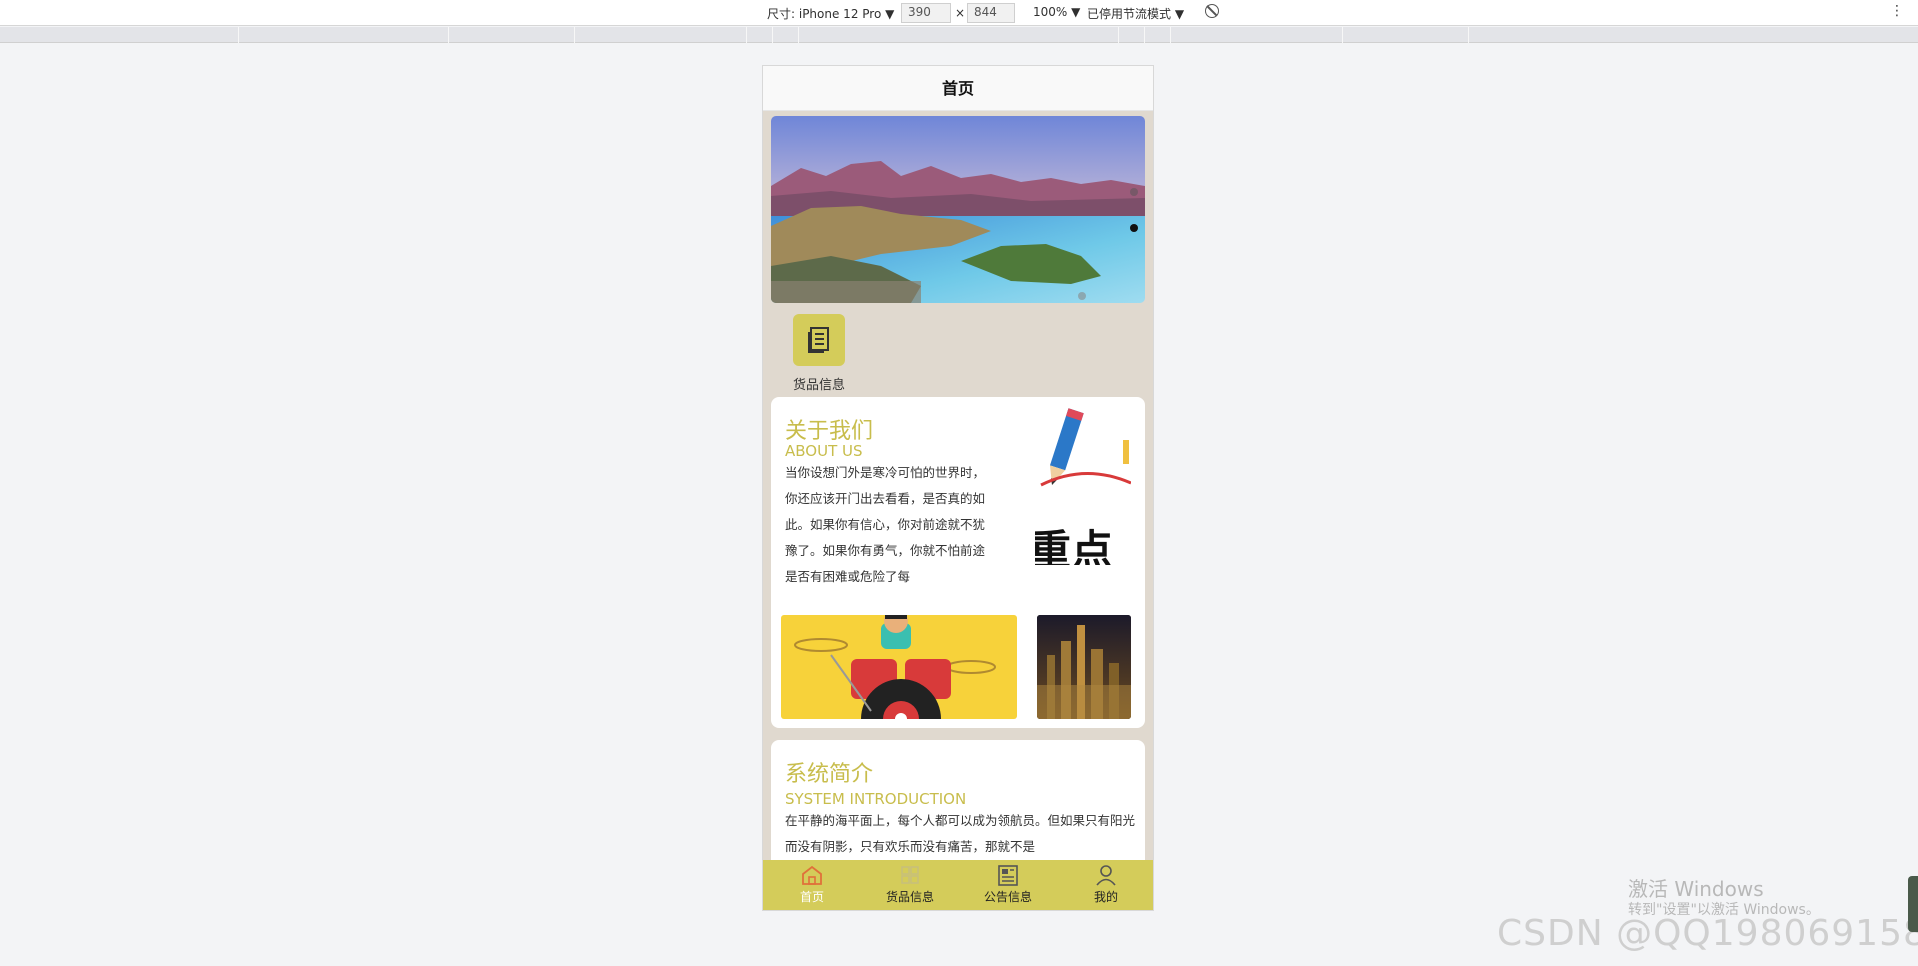 The height and width of the screenshot is (966, 1918). What do you see at coordinates (830, 13) in the screenshot?
I see `device-select: 尺寸: iPhone 12 Pro ▼` at bounding box center [830, 13].